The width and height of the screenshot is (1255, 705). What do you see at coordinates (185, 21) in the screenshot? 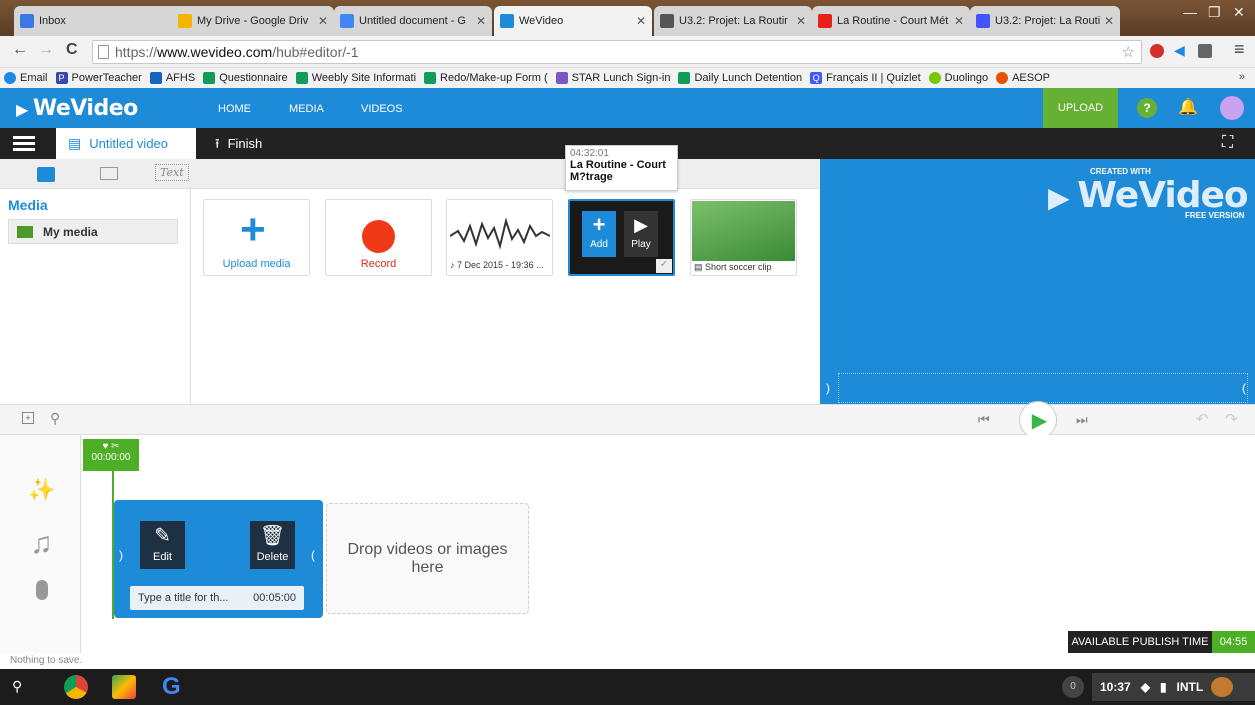
I see `drive-icon` at bounding box center [185, 21].